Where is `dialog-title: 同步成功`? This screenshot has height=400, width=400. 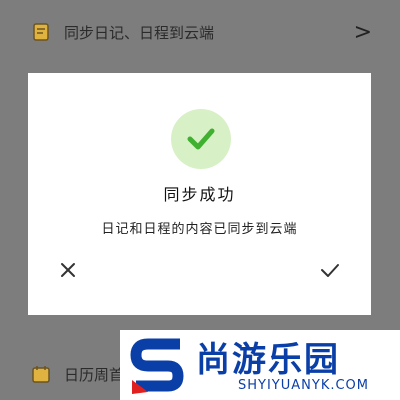
dialog-title: 同步成功 is located at coordinates (199, 194).